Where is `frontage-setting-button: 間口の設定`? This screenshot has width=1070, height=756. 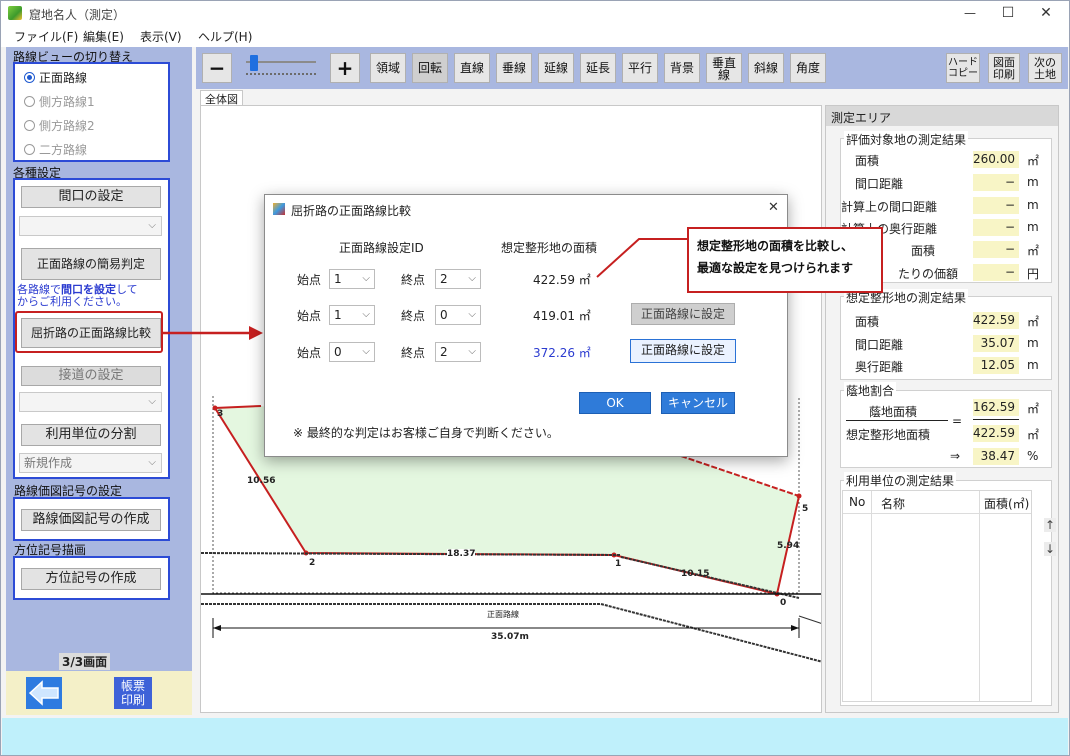 frontage-setting-button: 間口の設定 is located at coordinates (91, 197).